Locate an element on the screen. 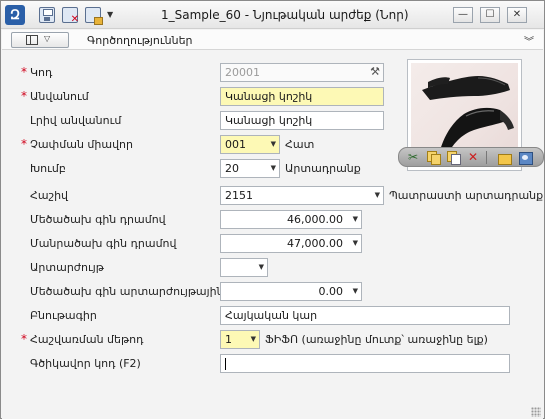  maximize-button: ☐ is located at coordinates (490, 15).